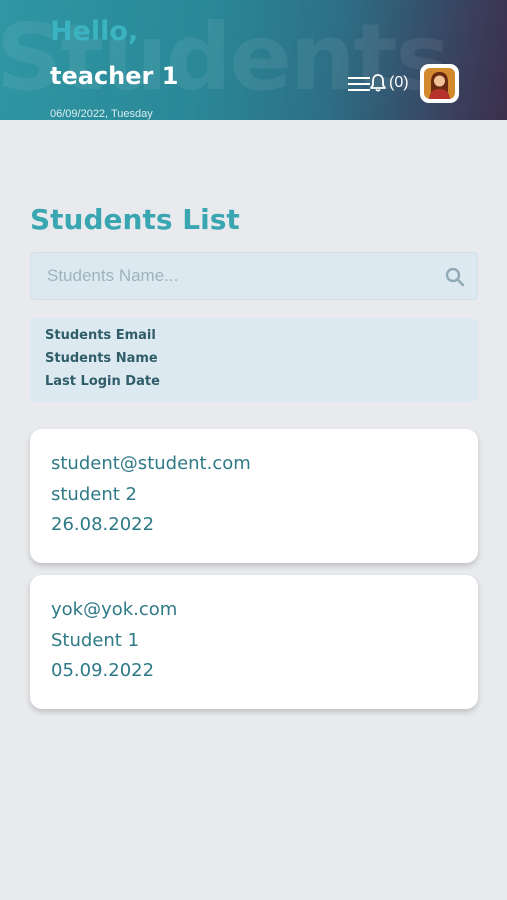 This screenshot has width=507, height=900. Describe the element at coordinates (94, 494) in the screenshot. I see `student-name: student 2` at that location.